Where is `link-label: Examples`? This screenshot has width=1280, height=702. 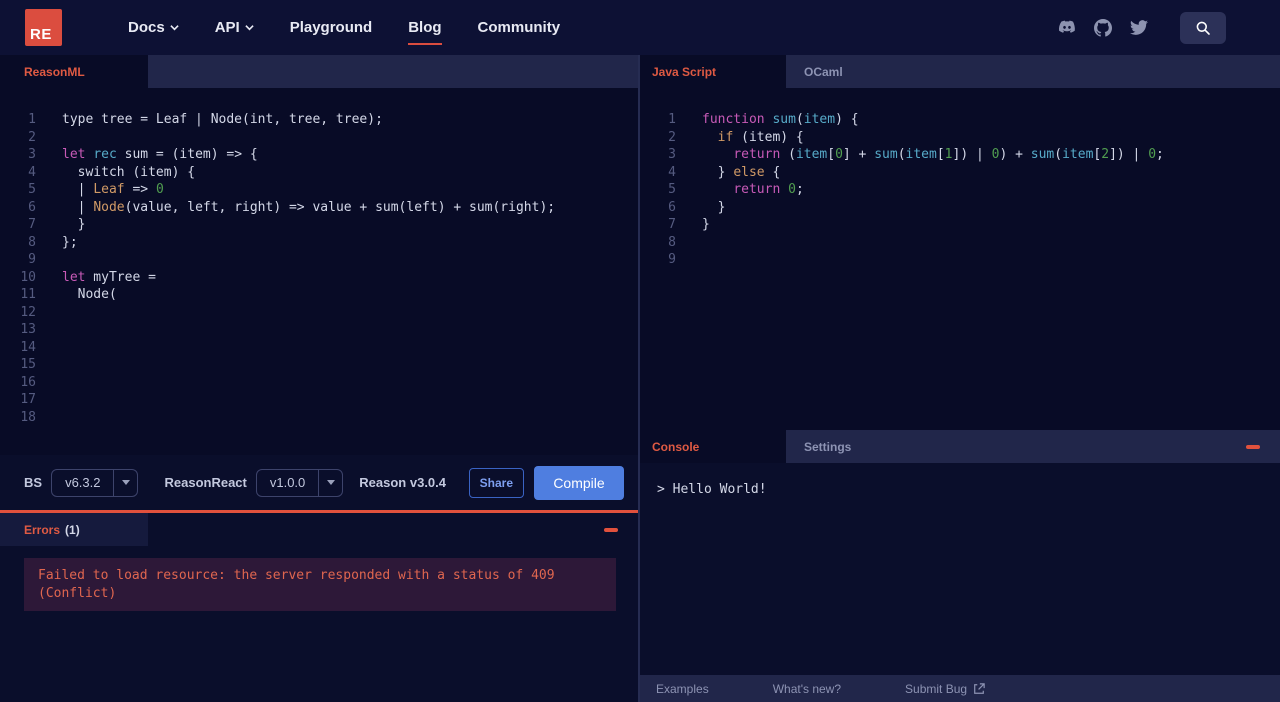 link-label: Examples is located at coordinates (682, 688).